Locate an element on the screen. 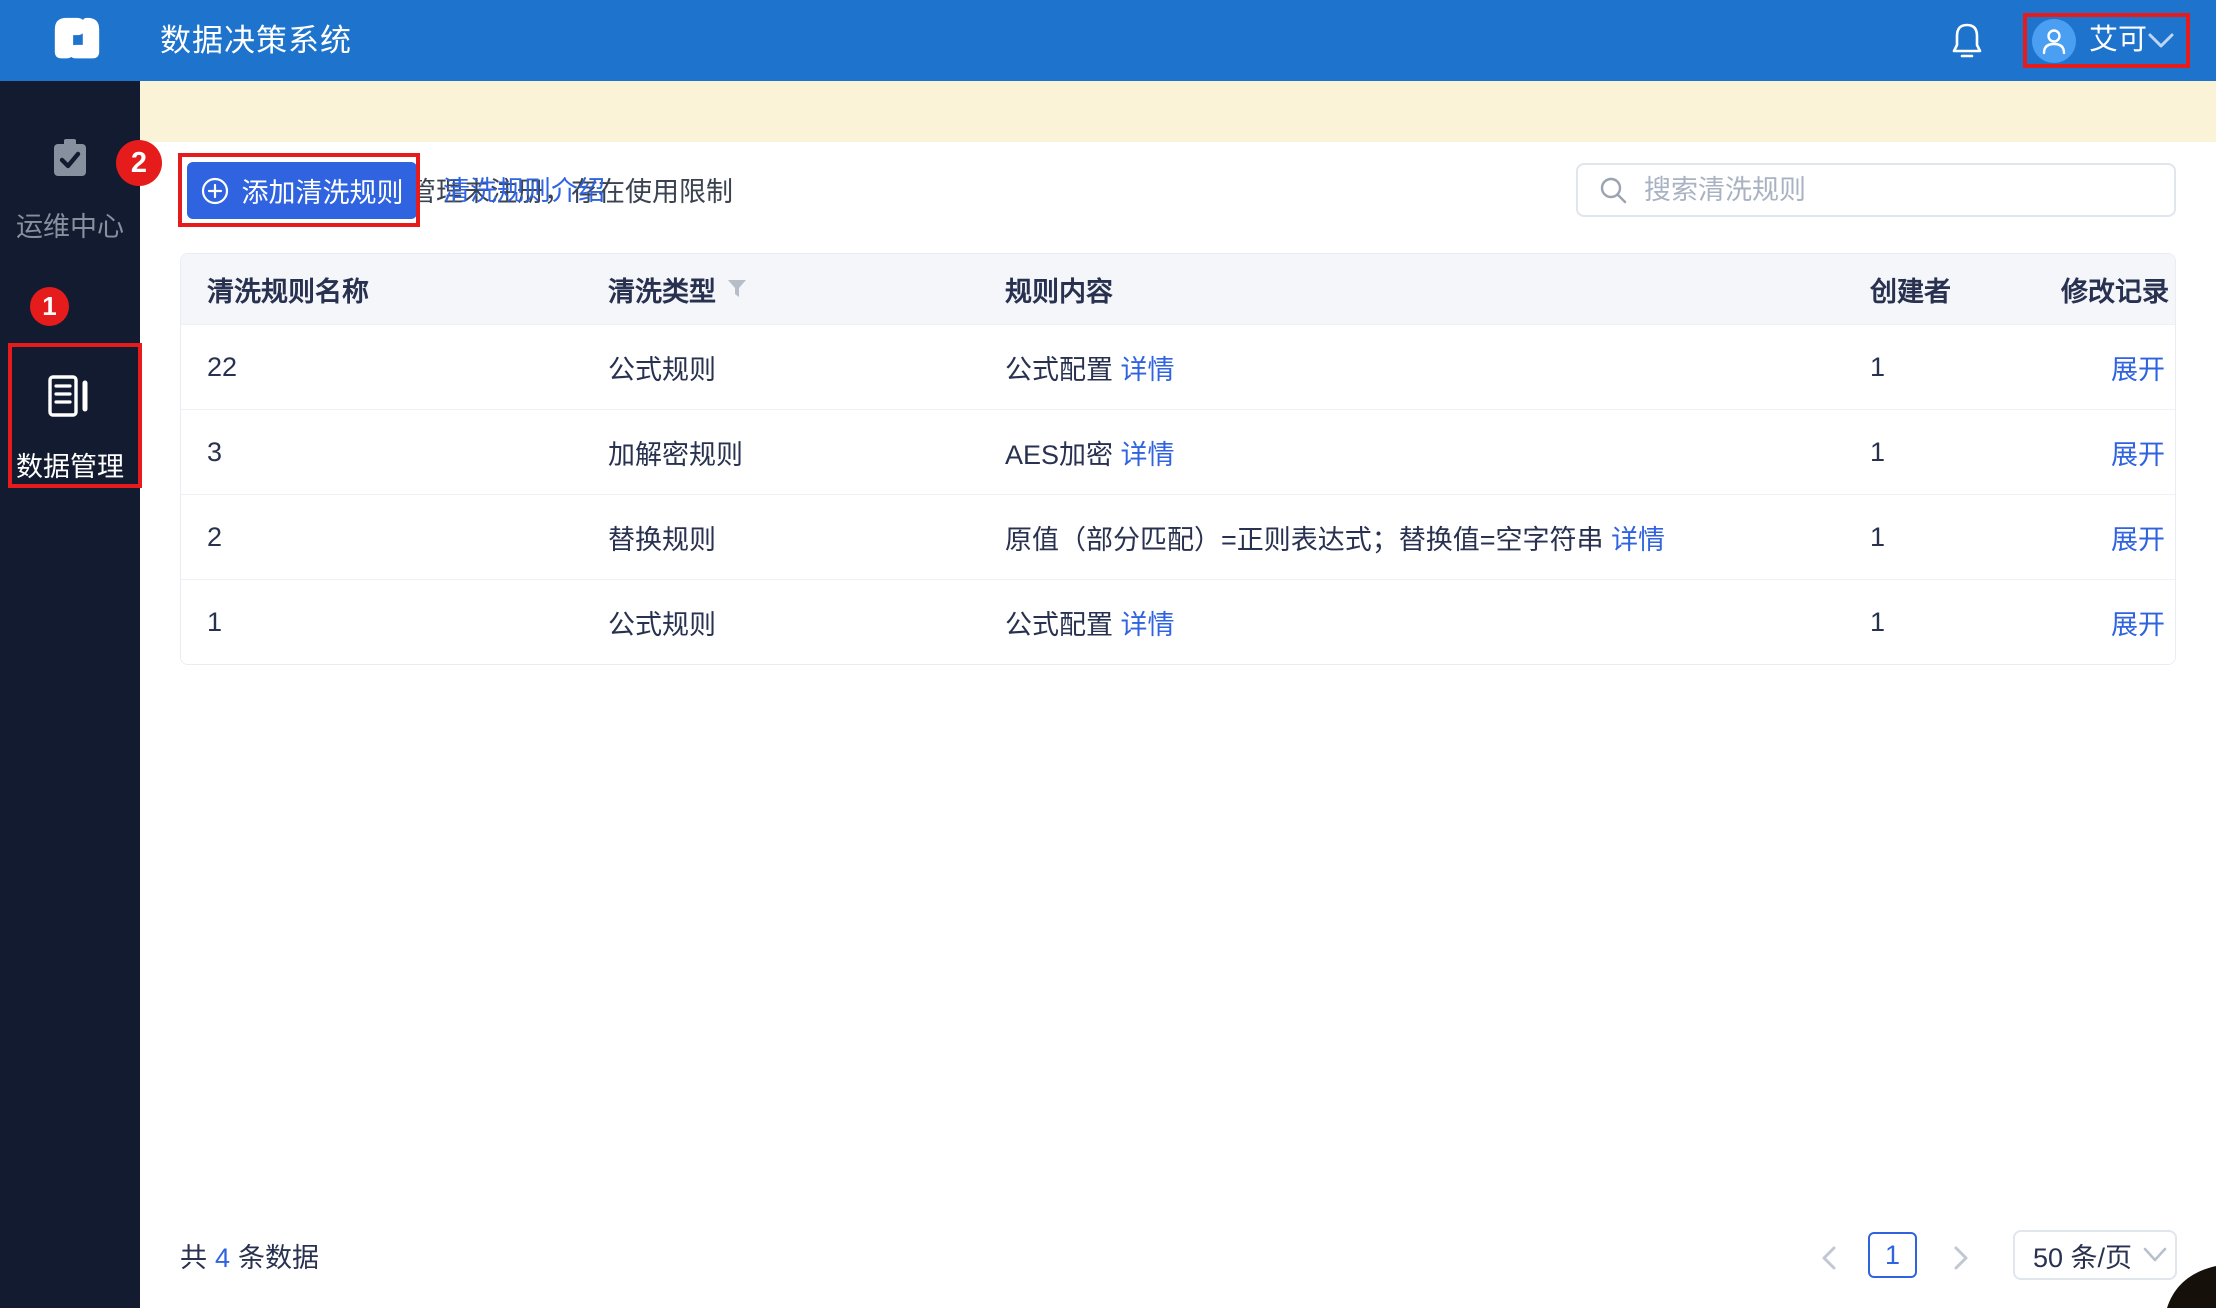 This screenshot has height=1308, width=2216. filter-icon is located at coordinates (737, 289).